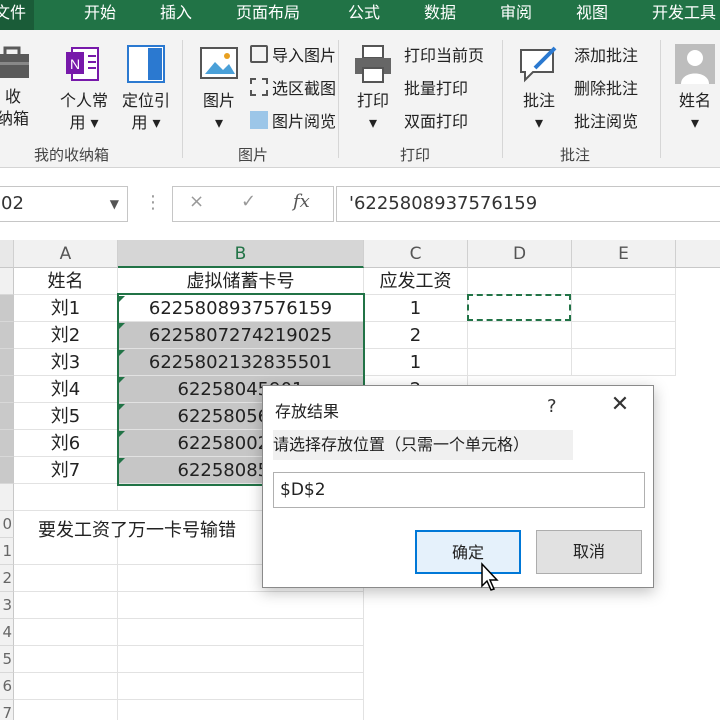 This screenshot has width=720, height=720. Describe the element at coordinates (624, 254) in the screenshot. I see `column-header-e: E` at that location.